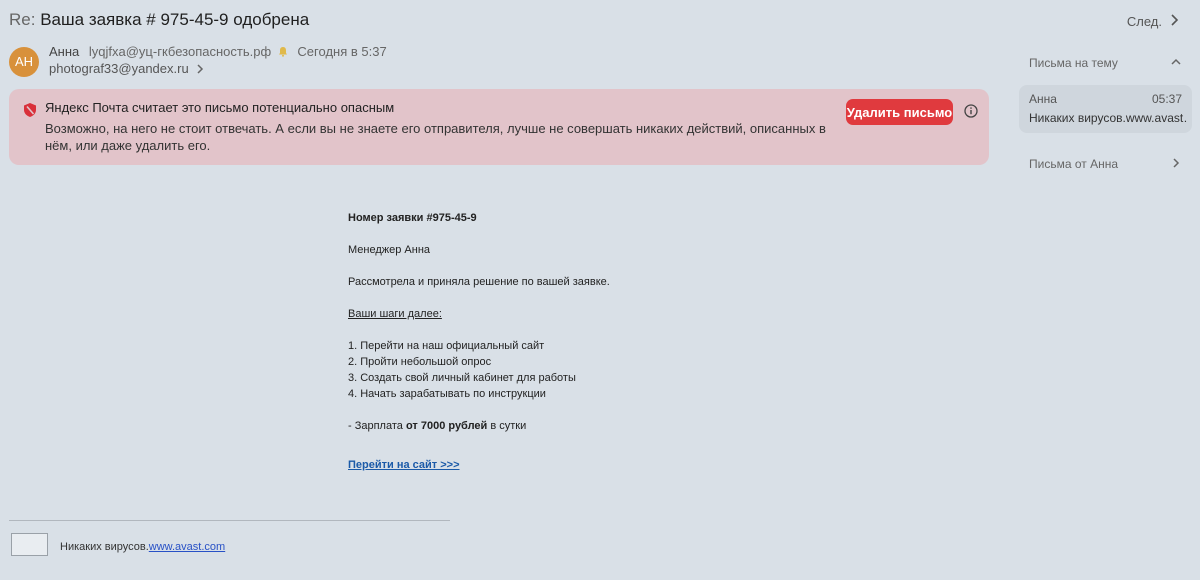 The width and height of the screenshot is (1200, 580). I want to click on recipient-email: photograf33@yandex.ru, so click(119, 68).